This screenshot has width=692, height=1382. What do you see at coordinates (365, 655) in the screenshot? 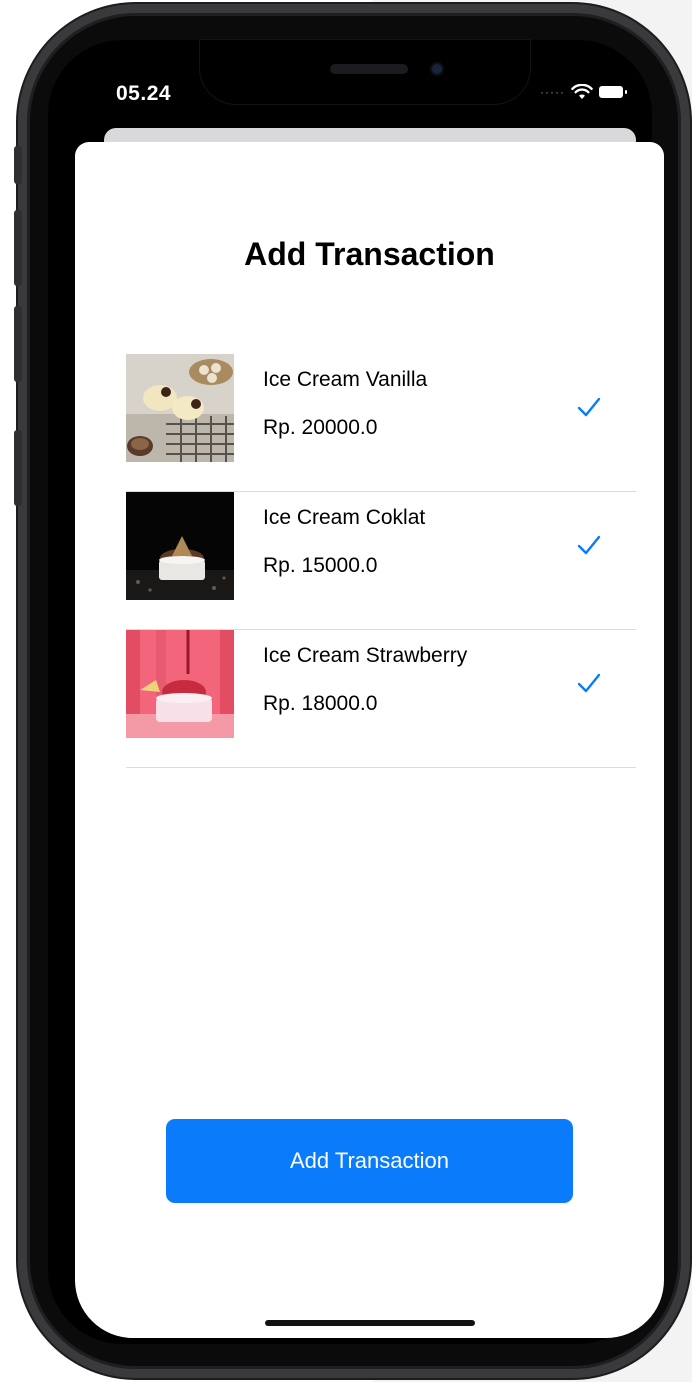
I see `item-name: Ice Cream Strawberry` at bounding box center [365, 655].